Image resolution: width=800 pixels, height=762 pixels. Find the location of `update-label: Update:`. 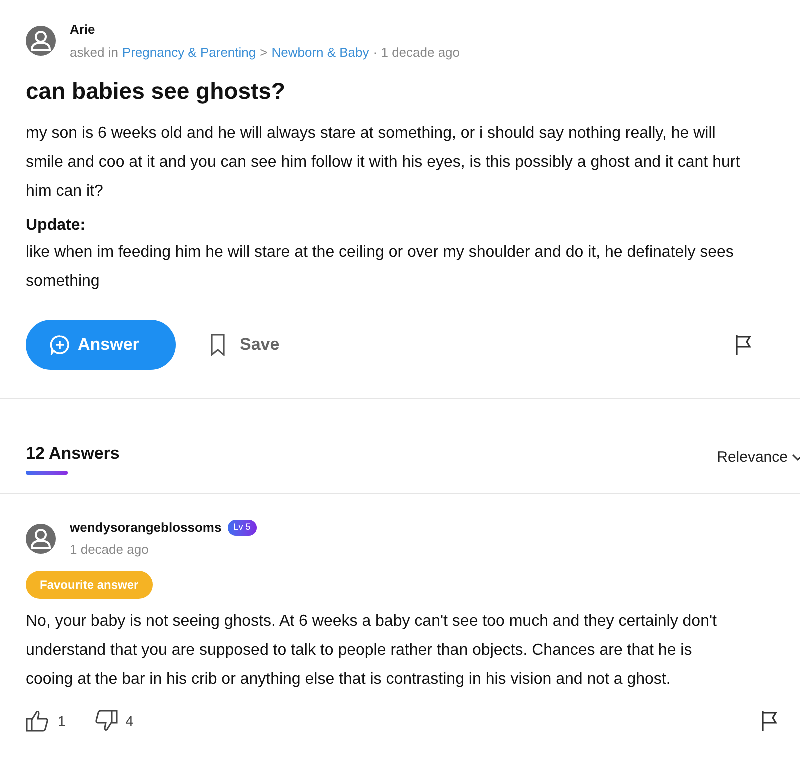

update-label: Update: is located at coordinates (56, 226).